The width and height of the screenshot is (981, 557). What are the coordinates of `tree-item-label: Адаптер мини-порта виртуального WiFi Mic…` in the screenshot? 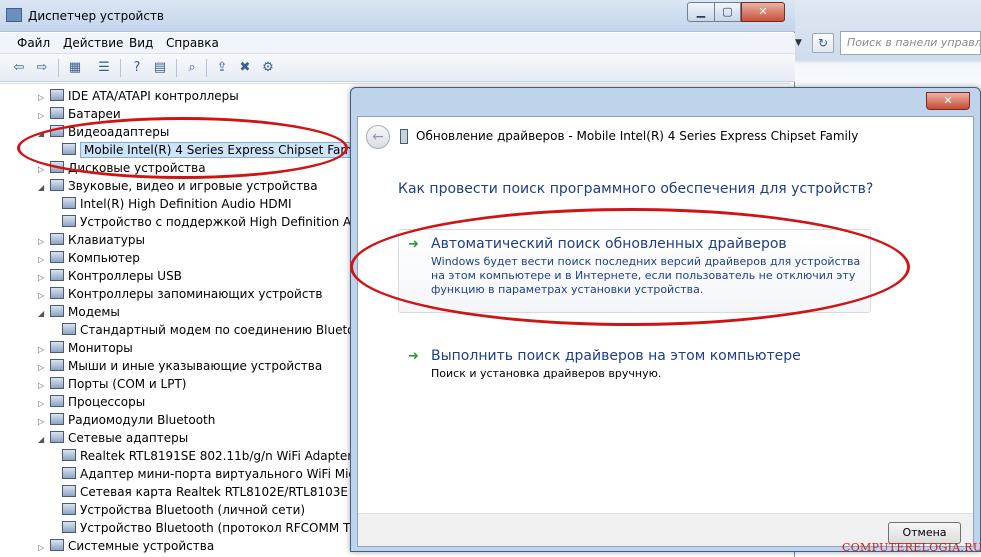 It's located at (235, 474).